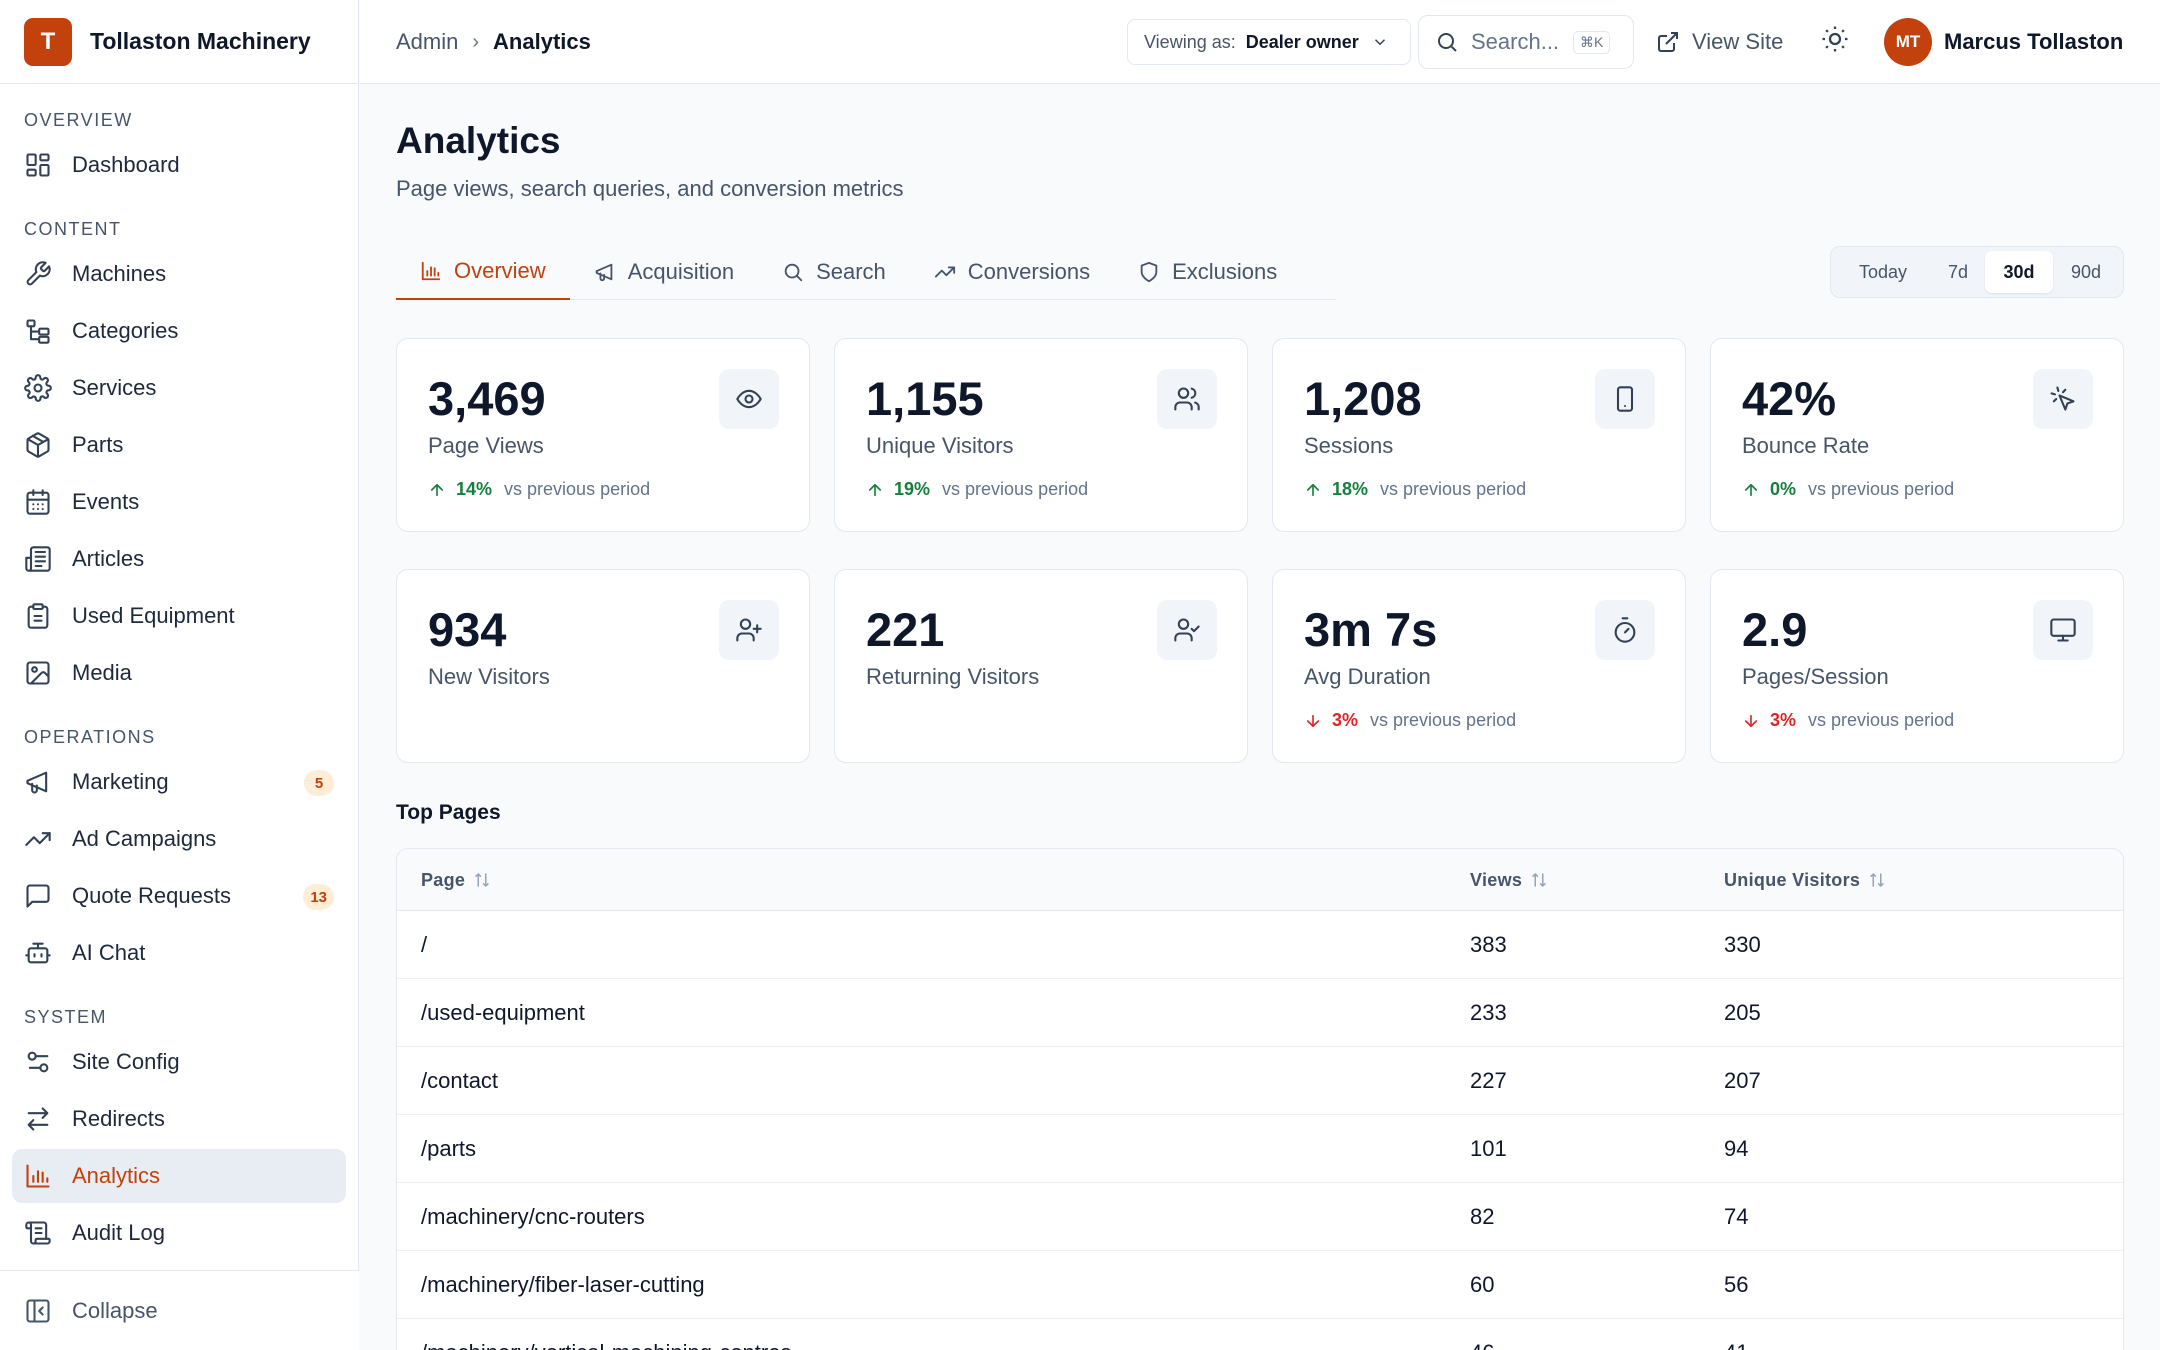  Describe the element at coordinates (1738, 41) in the screenshot. I see `view-site-label: View Site` at that location.